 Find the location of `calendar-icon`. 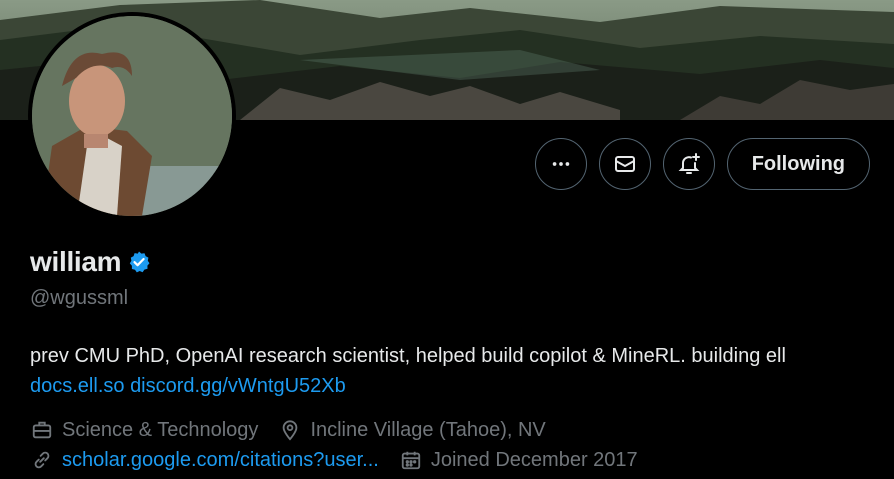

calendar-icon is located at coordinates (411, 460).